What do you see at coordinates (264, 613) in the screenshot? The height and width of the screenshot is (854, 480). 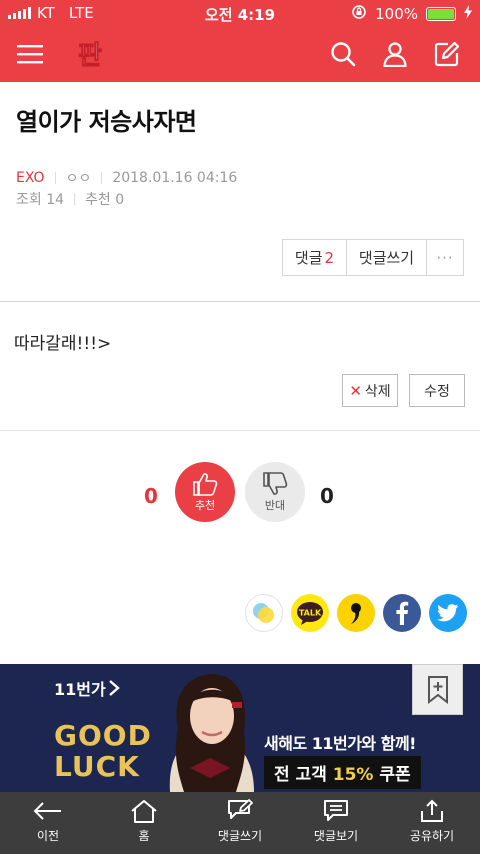 I see `kakaostory-icon` at bounding box center [264, 613].